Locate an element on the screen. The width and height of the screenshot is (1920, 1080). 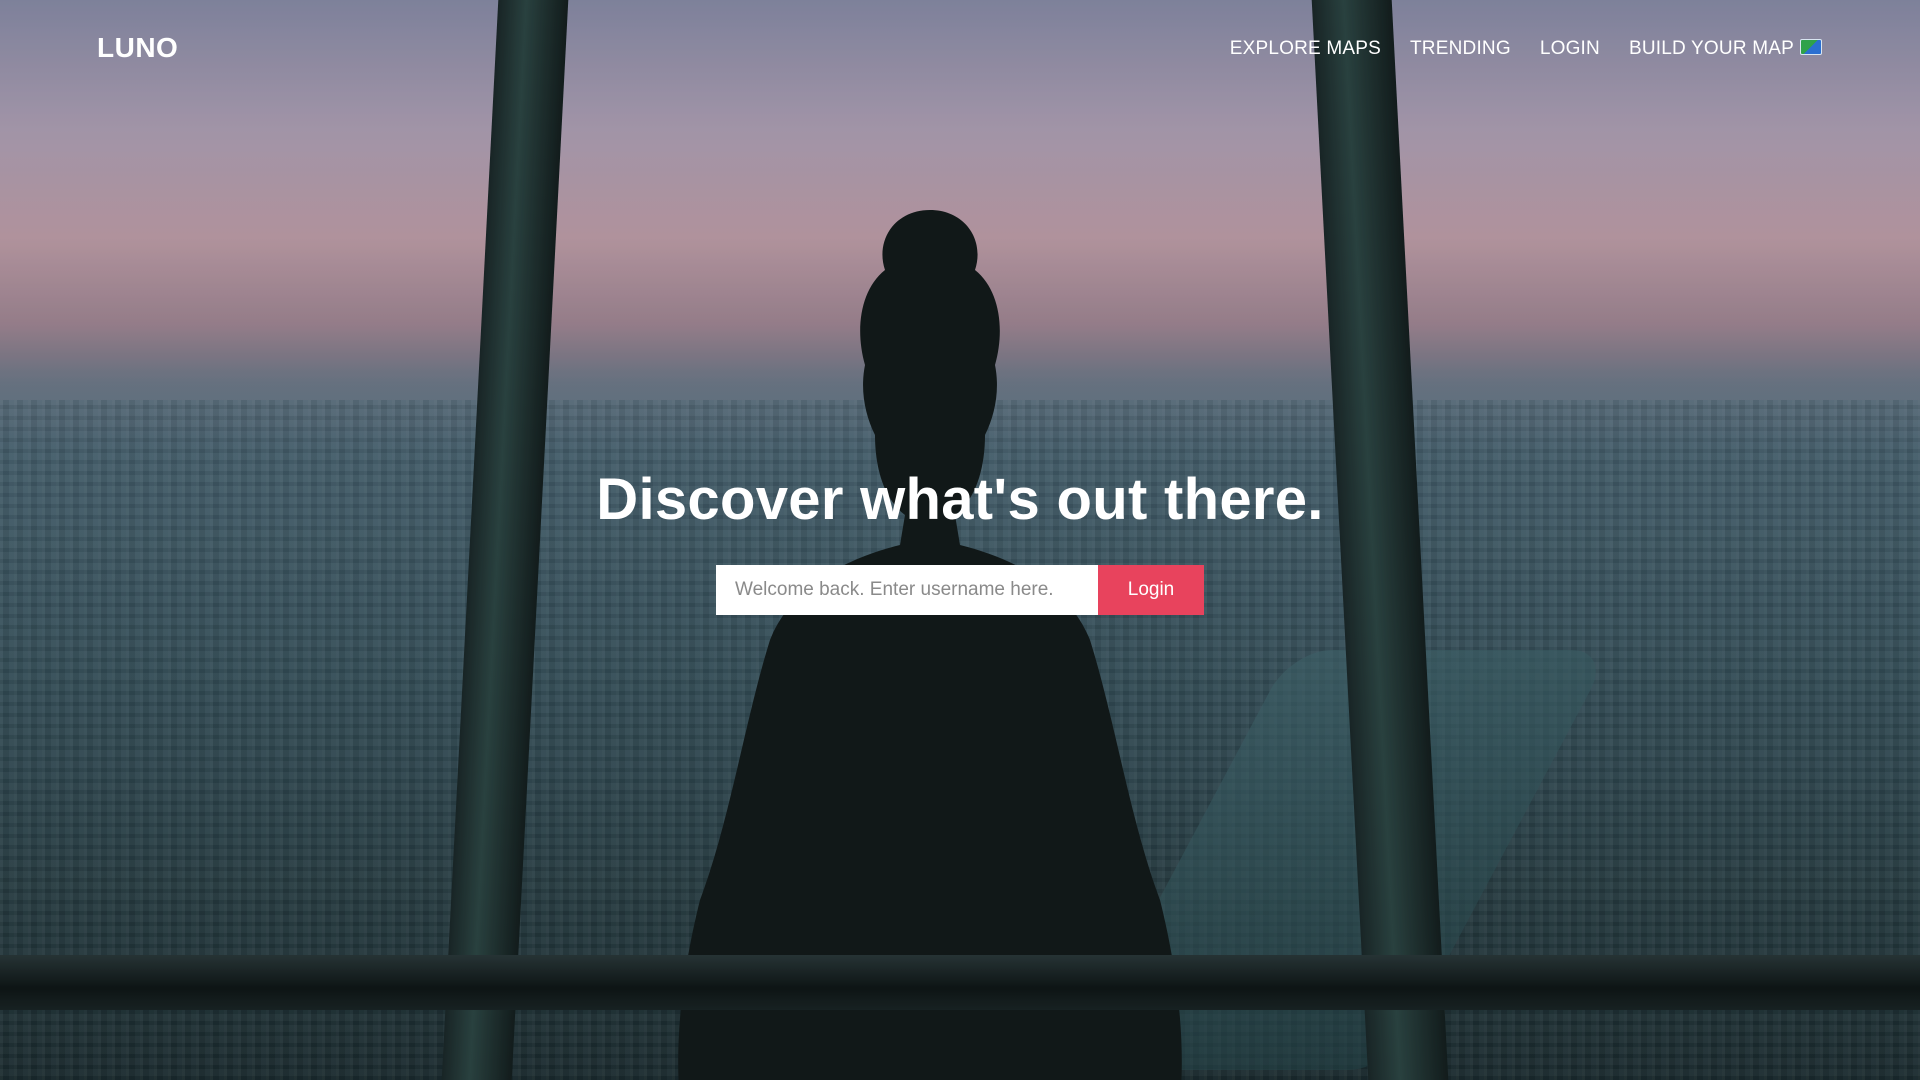
brand-logo: LUNO is located at coordinates (137, 48).